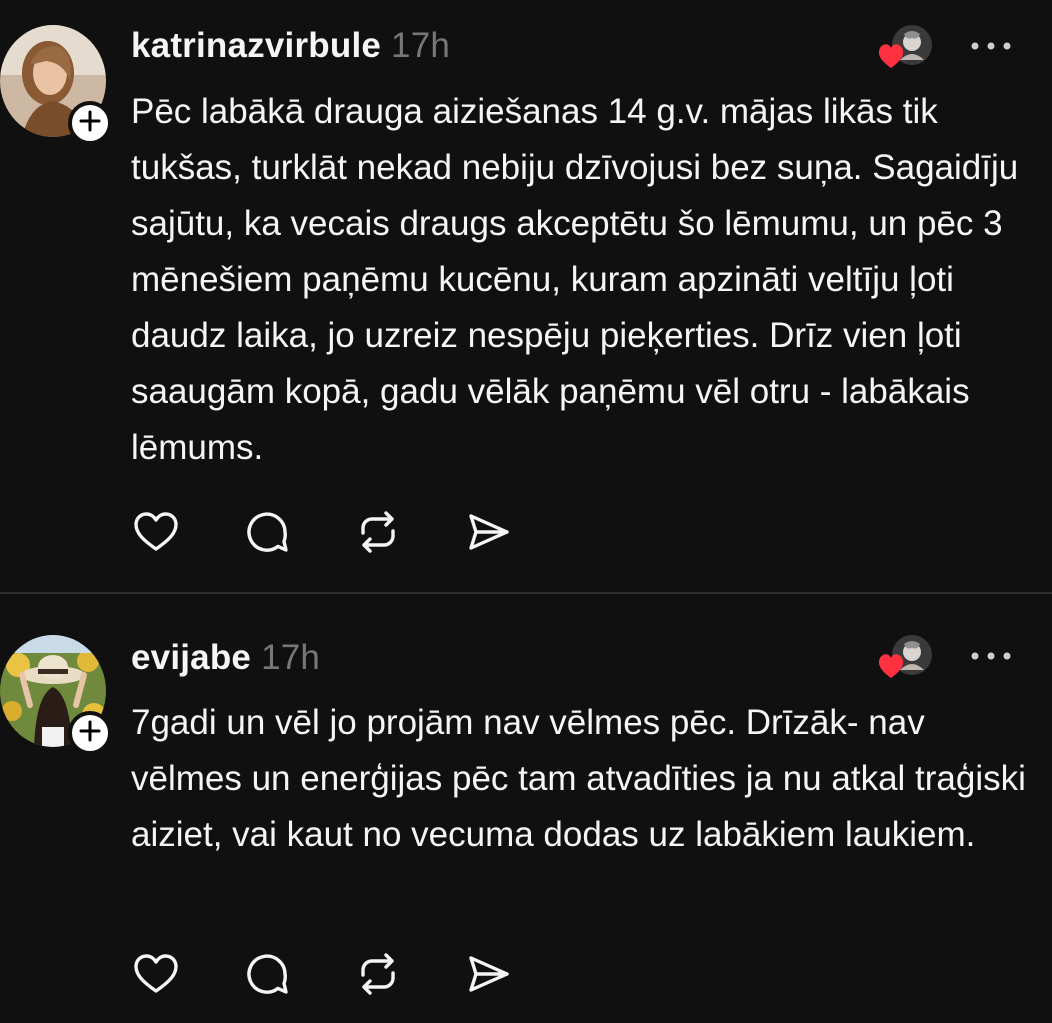 The width and height of the screenshot is (1052, 1023). I want to click on post-header: evijabe 17h, so click(225, 658).